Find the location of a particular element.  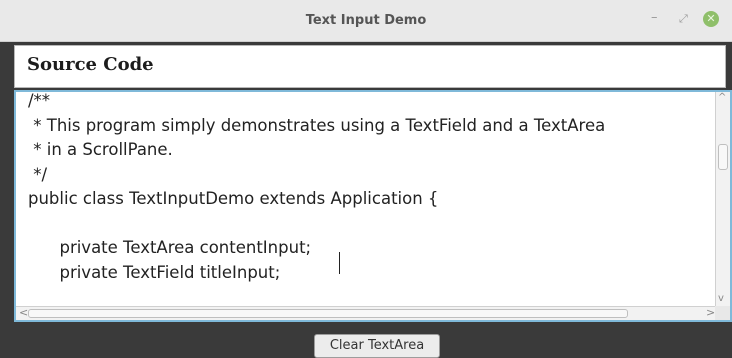

window-title: Text Input Demo is located at coordinates (366, 20).